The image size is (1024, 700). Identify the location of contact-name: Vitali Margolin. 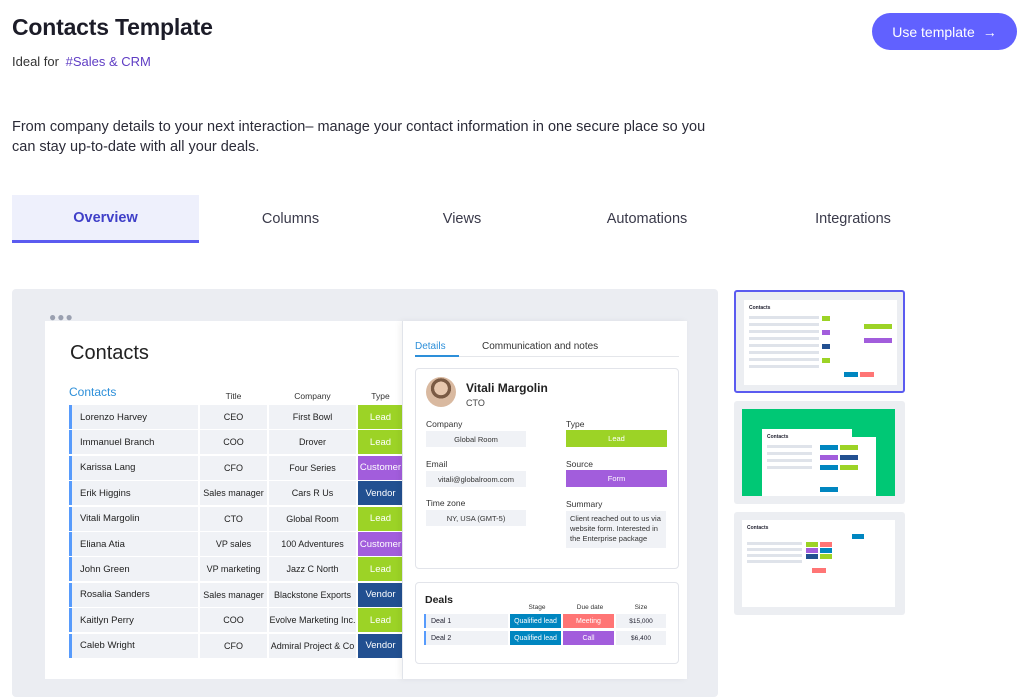
(507, 388).